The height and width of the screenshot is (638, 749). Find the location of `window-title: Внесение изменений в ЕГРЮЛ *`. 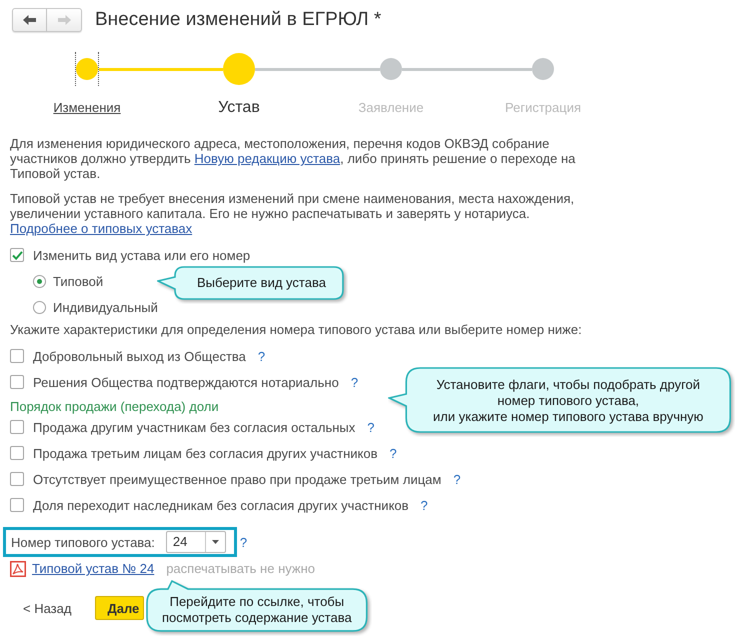

window-title: Внесение изменений в ЕГРЮЛ * is located at coordinates (238, 20).